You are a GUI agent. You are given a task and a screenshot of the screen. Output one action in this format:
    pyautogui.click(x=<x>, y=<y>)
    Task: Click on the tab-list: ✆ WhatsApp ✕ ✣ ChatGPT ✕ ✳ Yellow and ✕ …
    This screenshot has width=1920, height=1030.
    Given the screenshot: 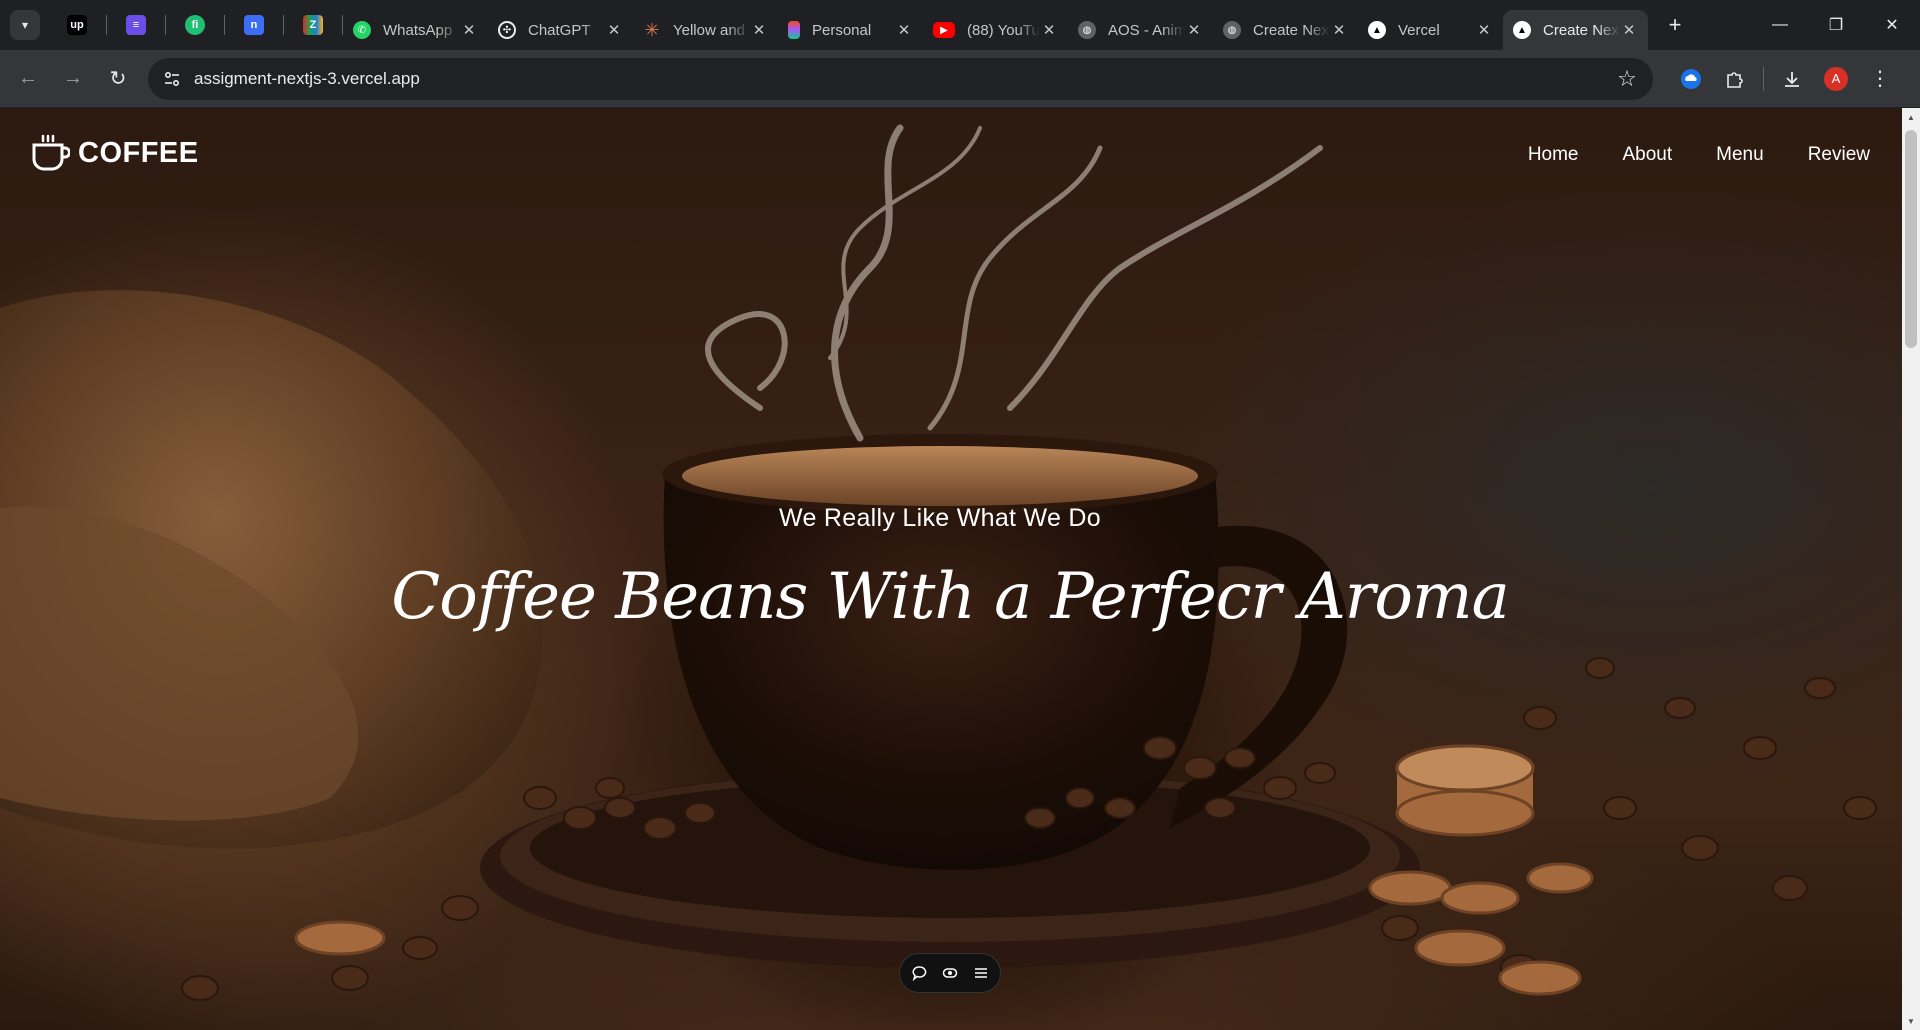 What is the action you would take?
    pyautogui.click(x=995, y=25)
    